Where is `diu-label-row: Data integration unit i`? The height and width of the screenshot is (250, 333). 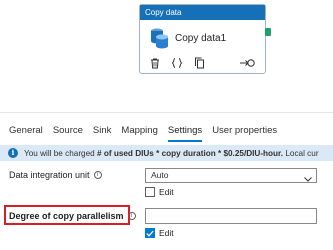 diu-label-row: Data integration unit i is located at coordinates (55, 175).